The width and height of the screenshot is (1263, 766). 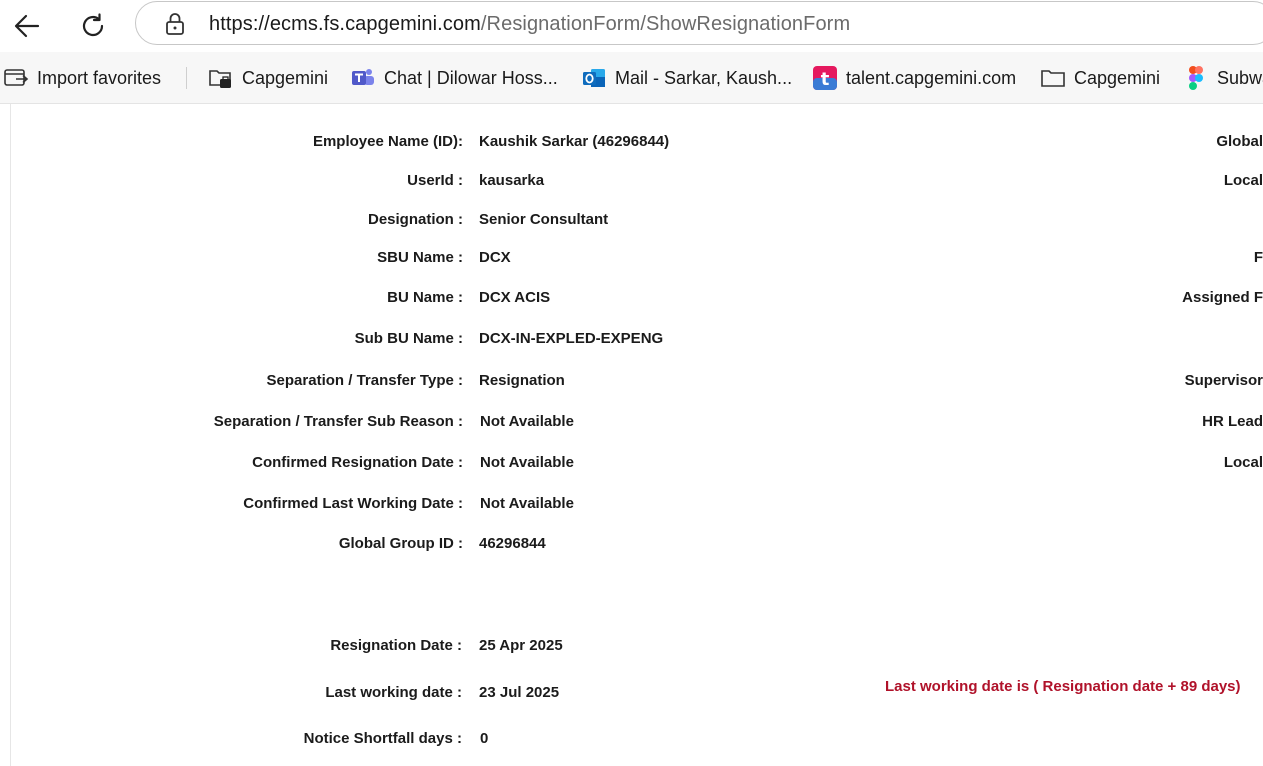 I want to click on favorites-separator, so click(x=186, y=78).